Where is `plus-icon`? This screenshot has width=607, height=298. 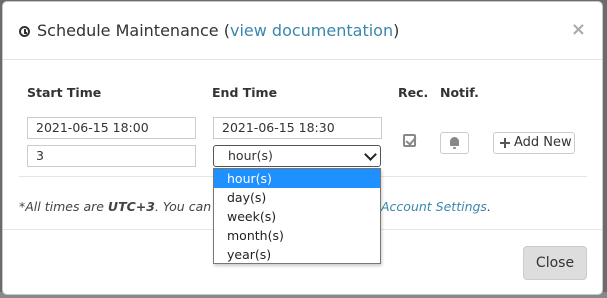
plus-icon is located at coordinates (505, 143).